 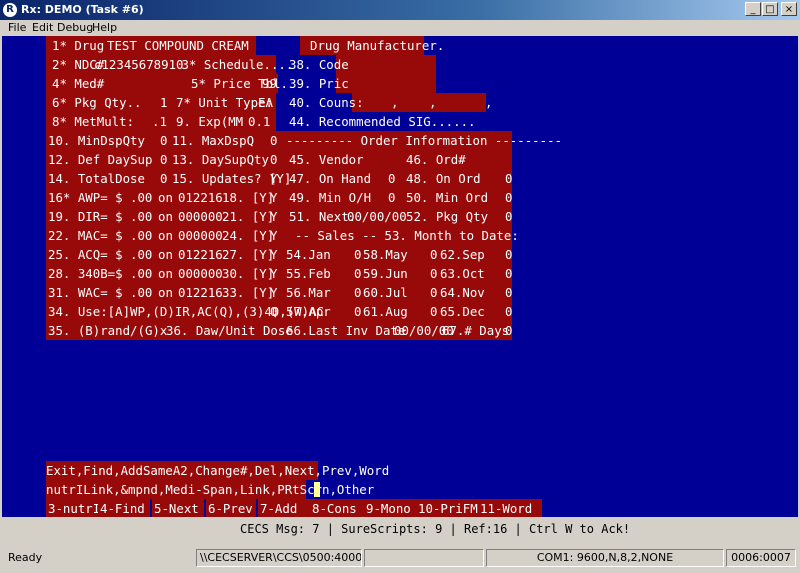 What do you see at coordinates (330, 197) in the screenshot?
I see `label-min-oh: 49. Min O/H` at bounding box center [330, 197].